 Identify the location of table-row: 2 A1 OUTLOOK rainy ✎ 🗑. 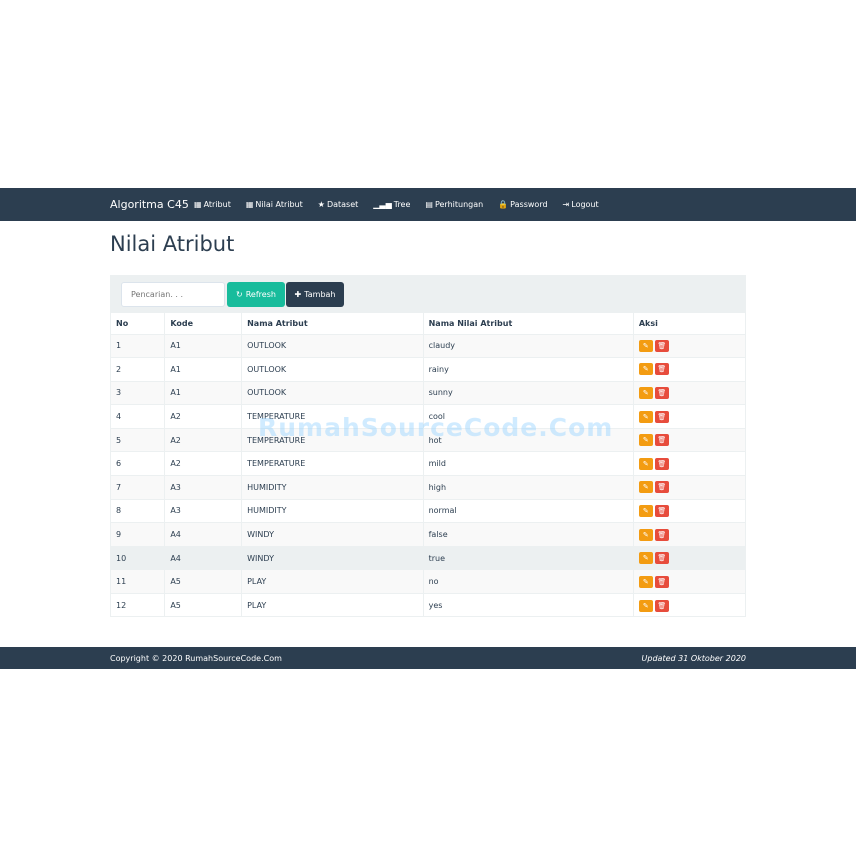
(428, 369).